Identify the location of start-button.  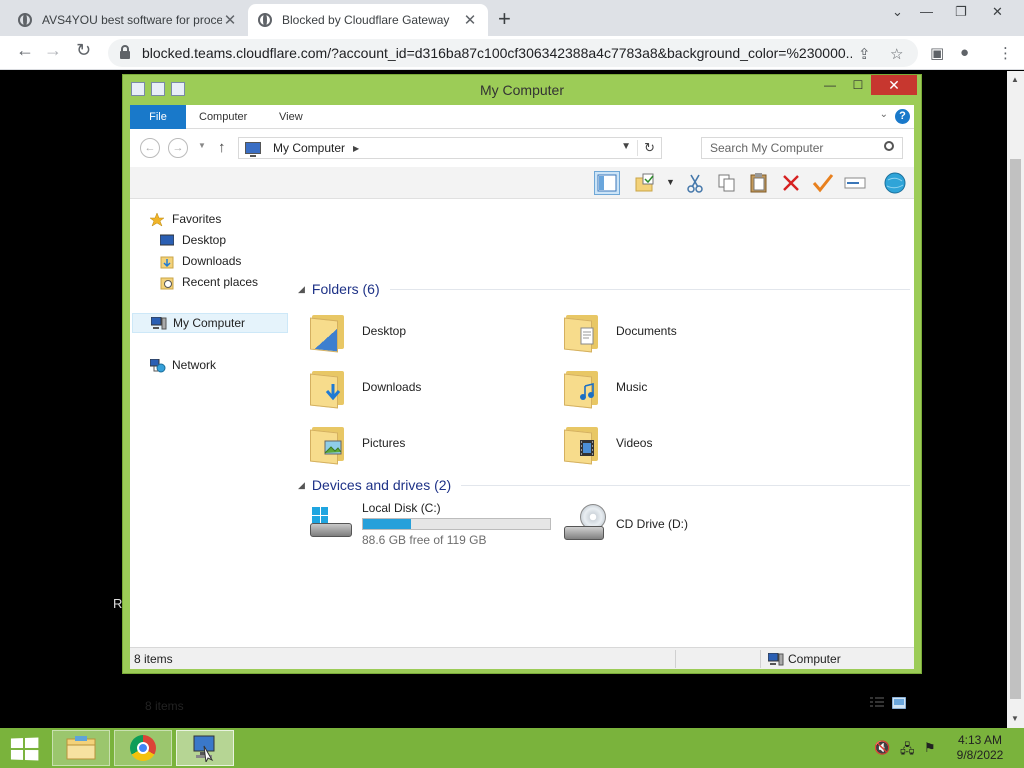
(24, 749).